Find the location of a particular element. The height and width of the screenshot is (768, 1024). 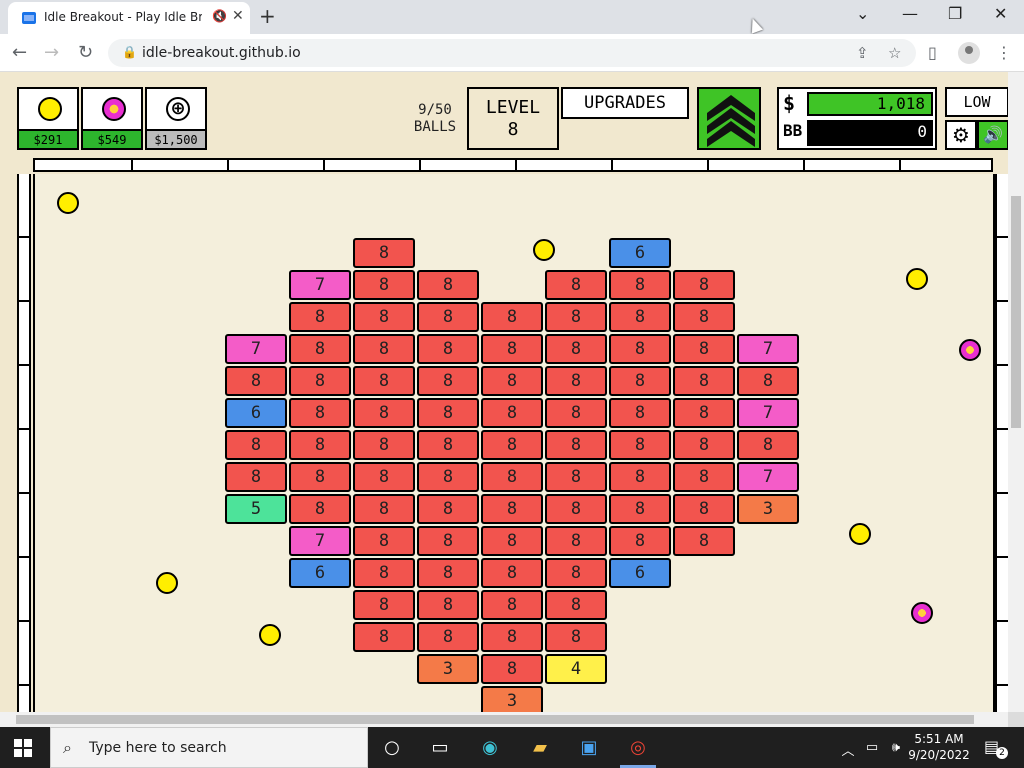

share-icon: ⇪ is located at coordinates (862, 53).